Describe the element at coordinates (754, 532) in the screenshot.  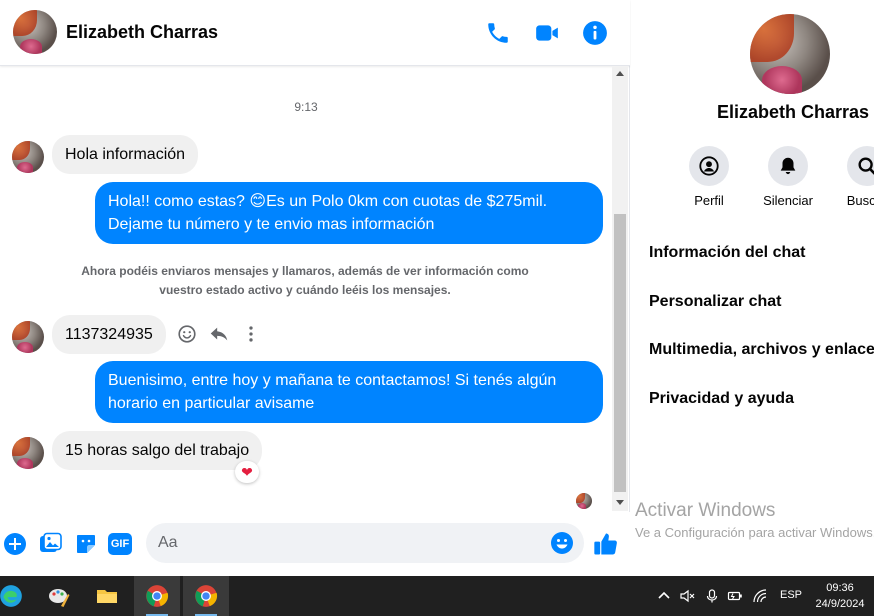
I see `activation-watermark-subtitle: Ve a Configuración para activar Windows.` at that location.